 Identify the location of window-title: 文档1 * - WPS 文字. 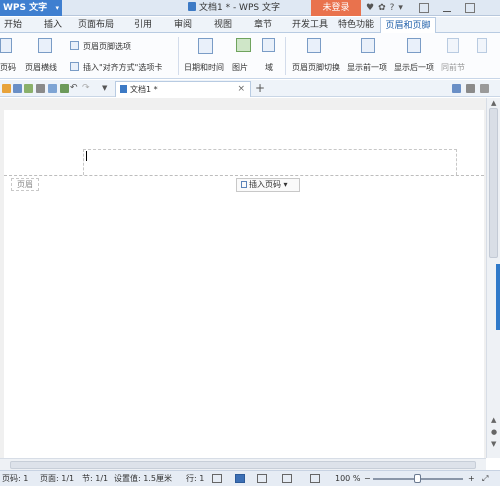
(234, 8).